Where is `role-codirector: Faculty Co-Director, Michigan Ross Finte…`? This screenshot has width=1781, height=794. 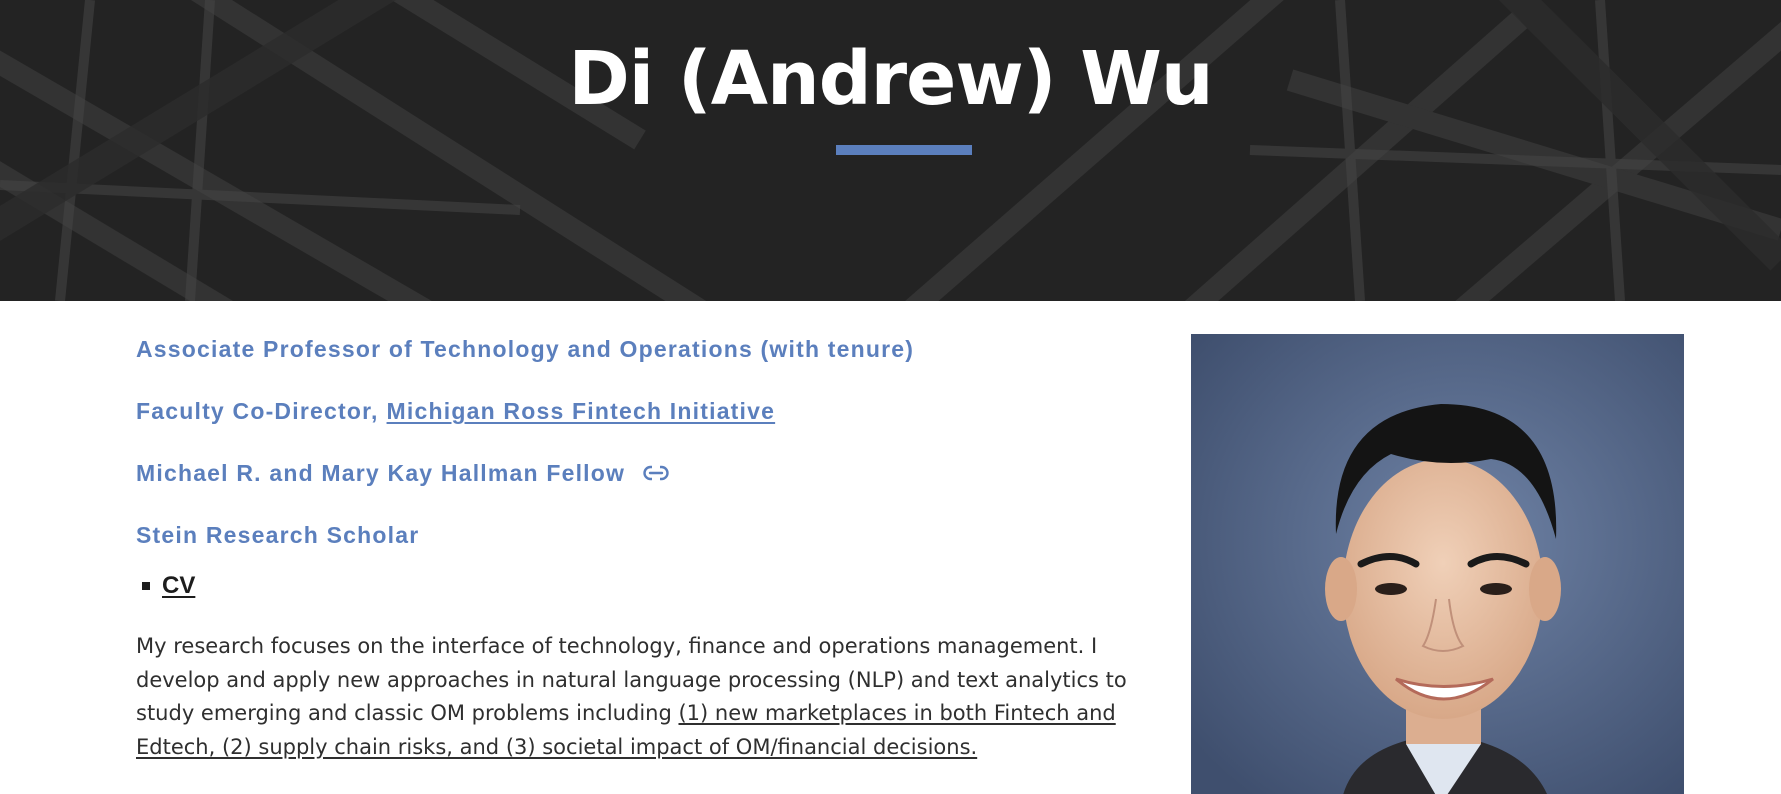
role-codirector: Faculty Co-Director, Michigan Ross Finte… is located at coordinates (641, 411).